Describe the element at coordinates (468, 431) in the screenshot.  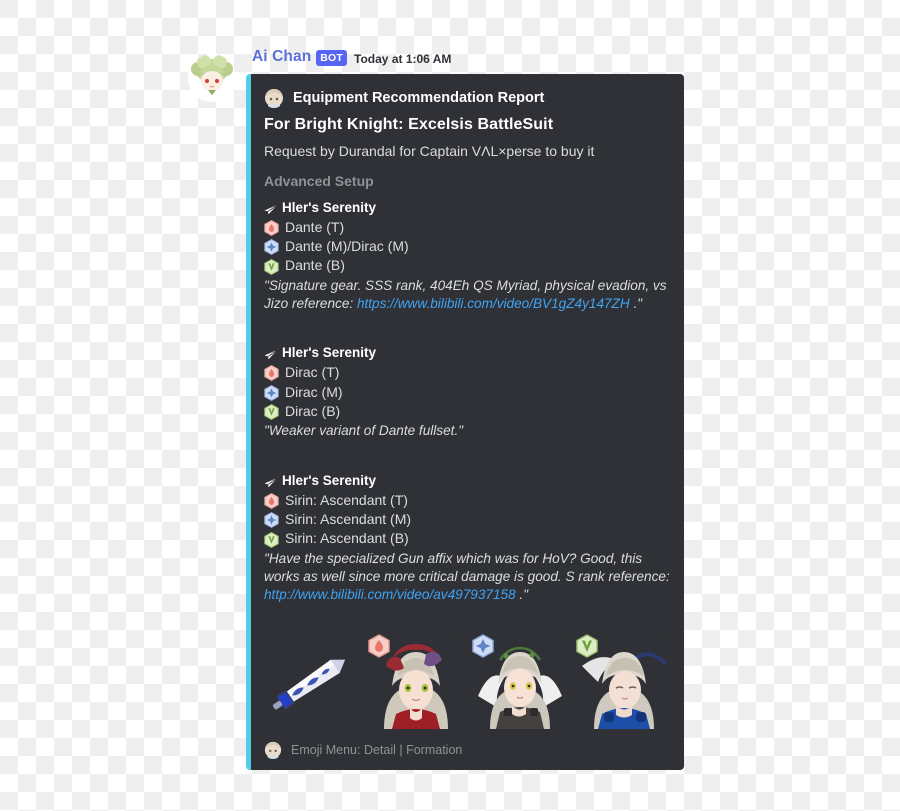
I see `field-quote: "Weaker variant of Dante fullset."` at that location.